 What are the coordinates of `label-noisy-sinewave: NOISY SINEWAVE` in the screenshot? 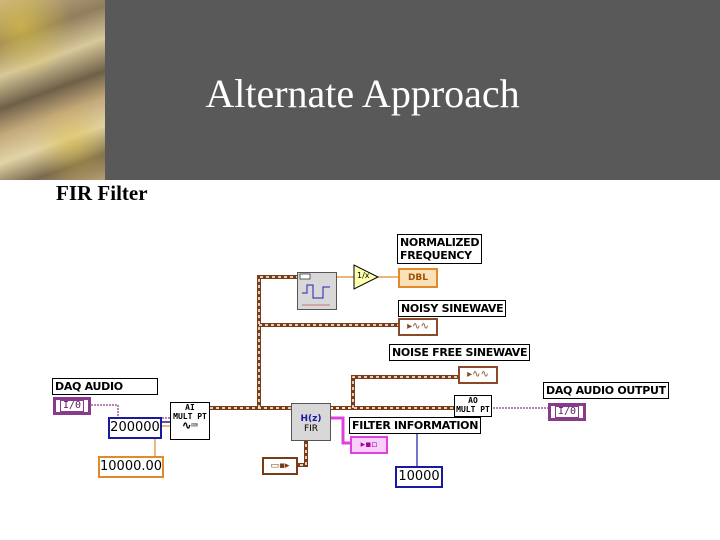 It's located at (452, 308).